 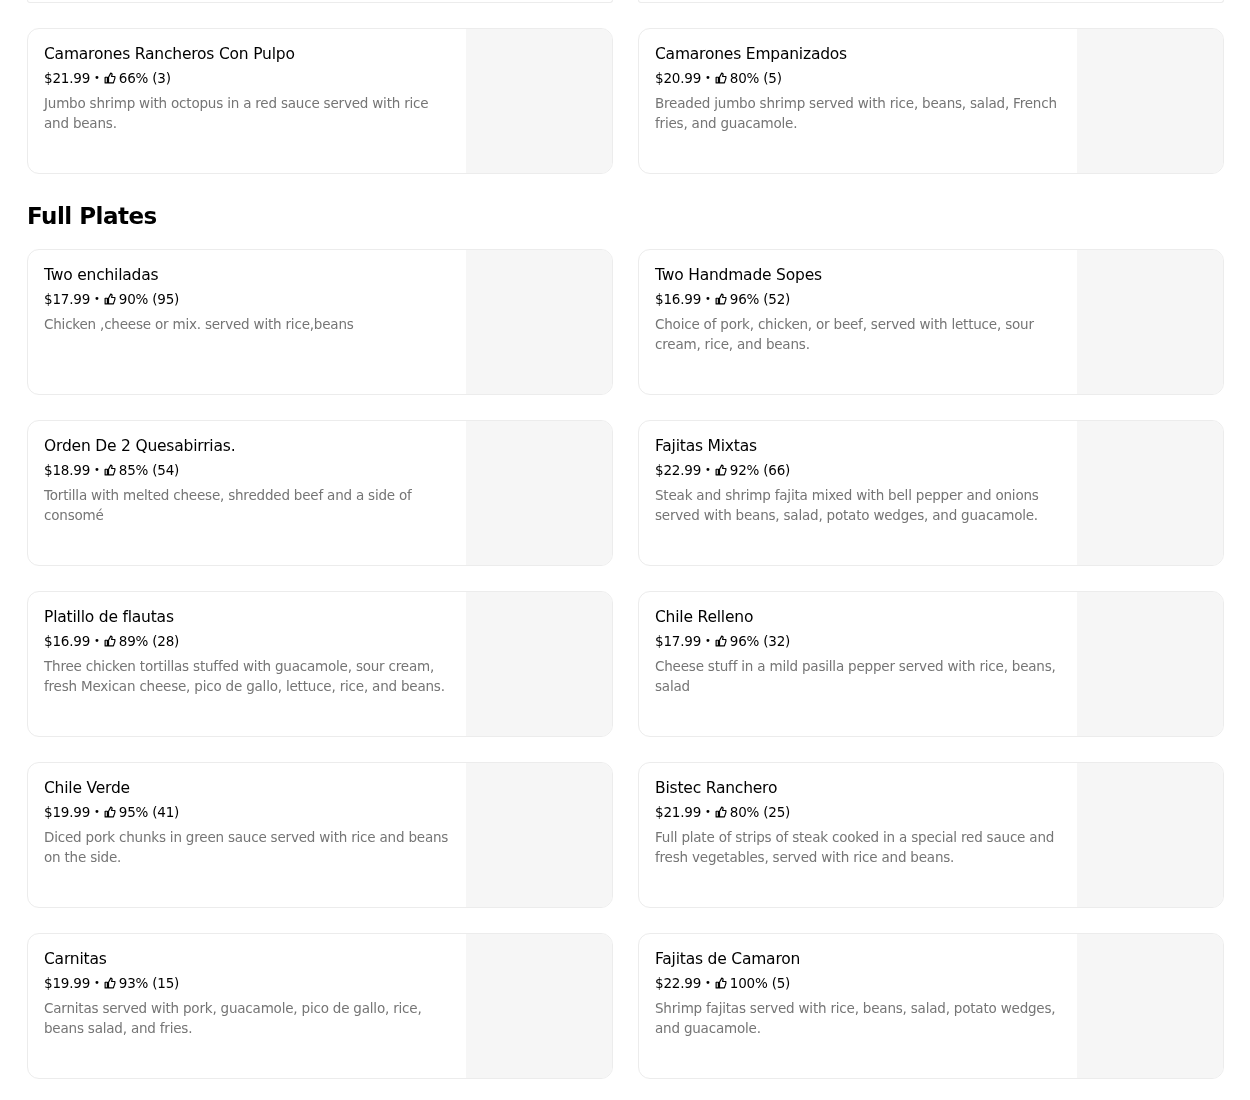 I want to click on item-name: Orden De 2 Quesabirrias., so click(x=140, y=446).